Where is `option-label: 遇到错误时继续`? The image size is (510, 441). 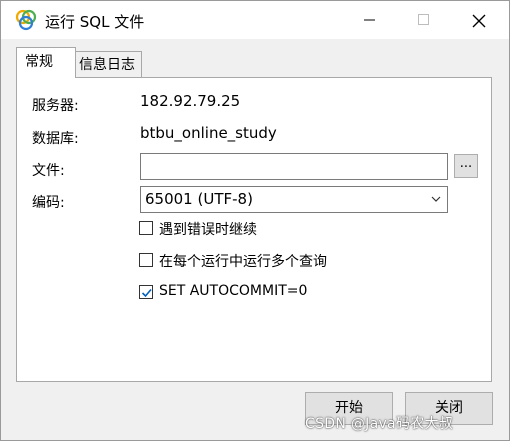 option-label: 遇到错误时继续 is located at coordinates (208, 230).